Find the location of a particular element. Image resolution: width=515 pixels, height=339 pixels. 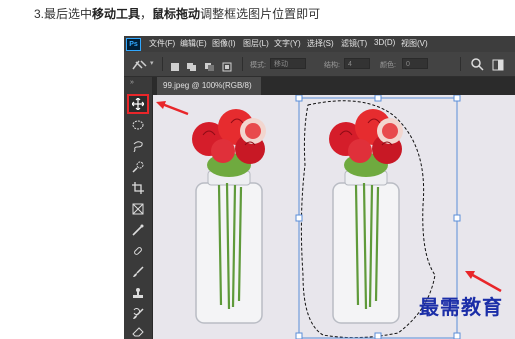

spot-healing-tool-icon is located at coordinates (138, 251).